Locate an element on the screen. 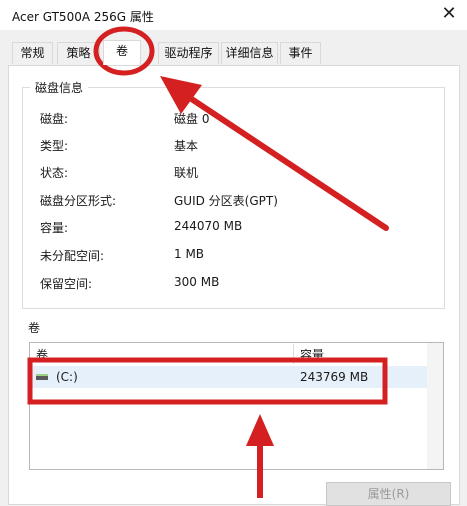 This screenshot has height=506, width=467. capacity-column-header: 容量 is located at coordinates (312, 354).